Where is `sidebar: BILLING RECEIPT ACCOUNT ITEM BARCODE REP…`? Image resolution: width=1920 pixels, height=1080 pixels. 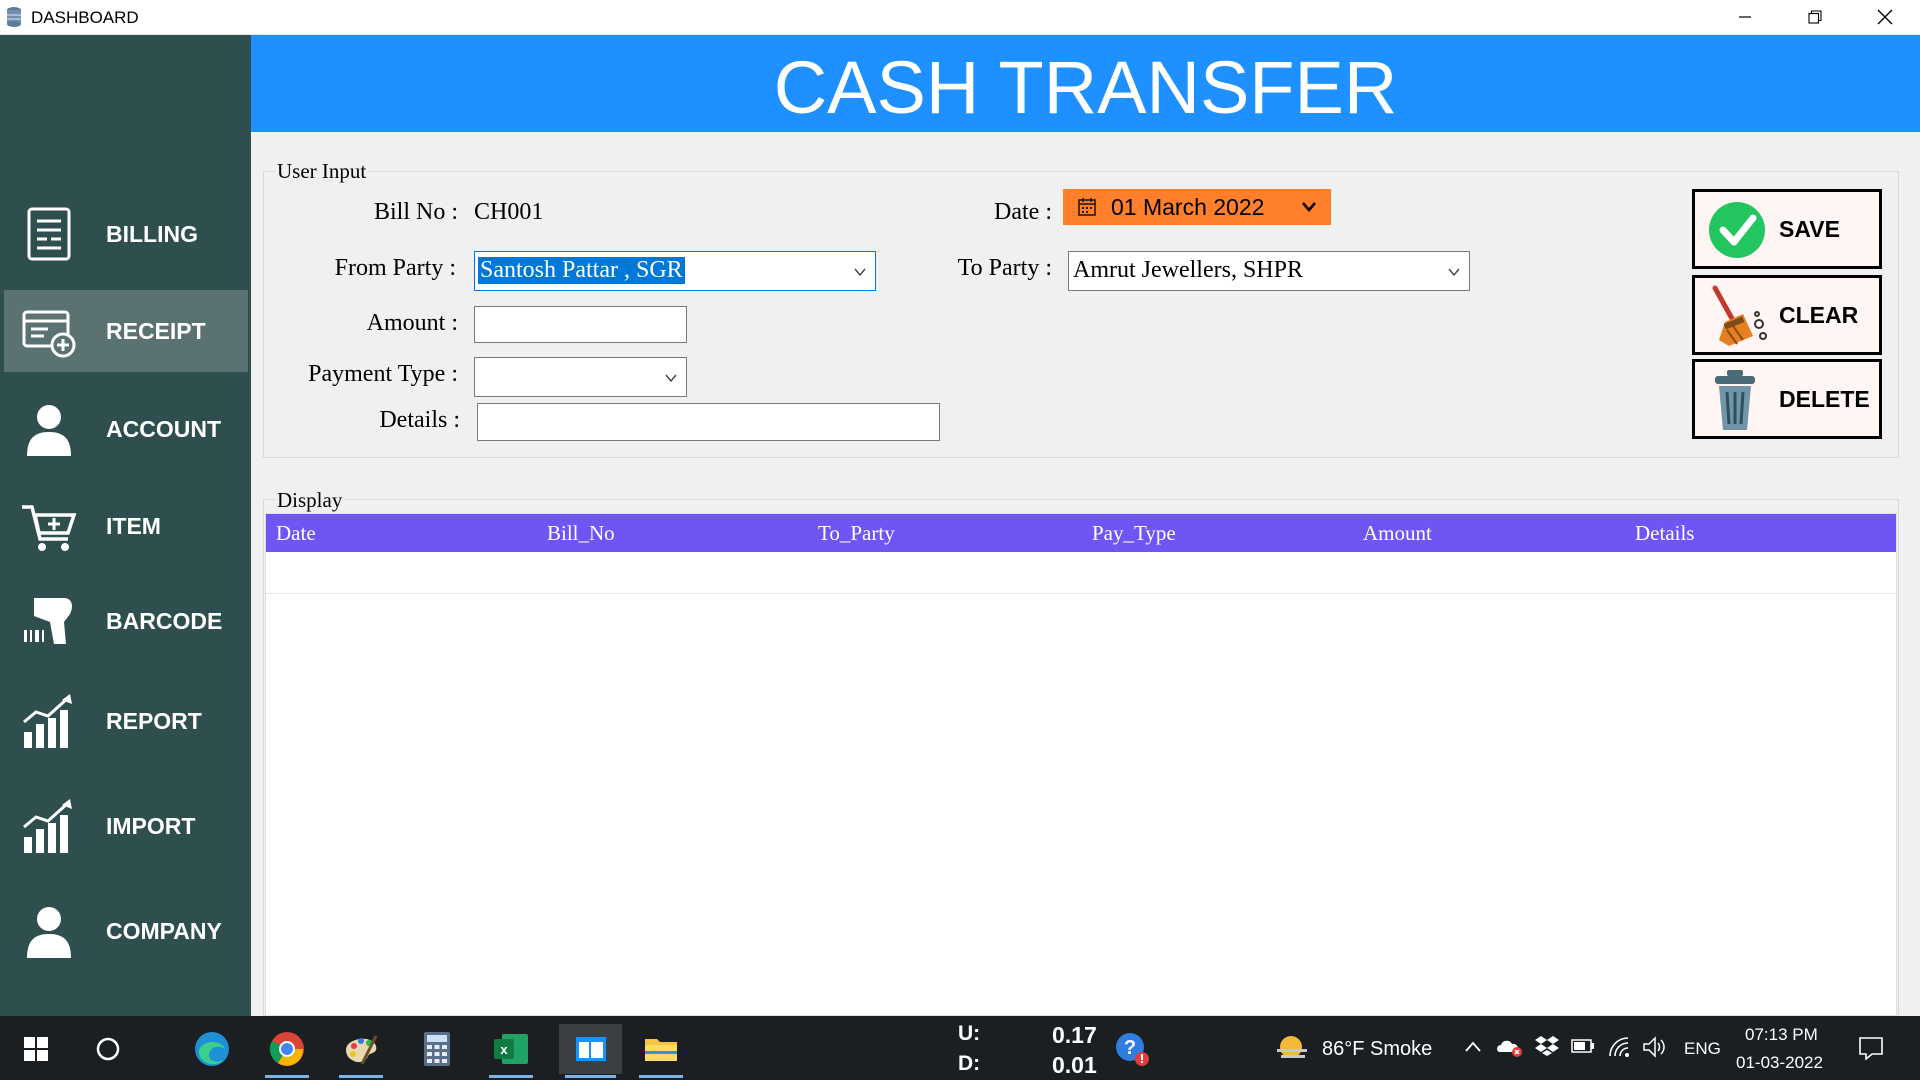 sidebar: BILLING RECEIPT ACCOUNT ITEM BARCODE REP… is located at coordinates (125, 525).